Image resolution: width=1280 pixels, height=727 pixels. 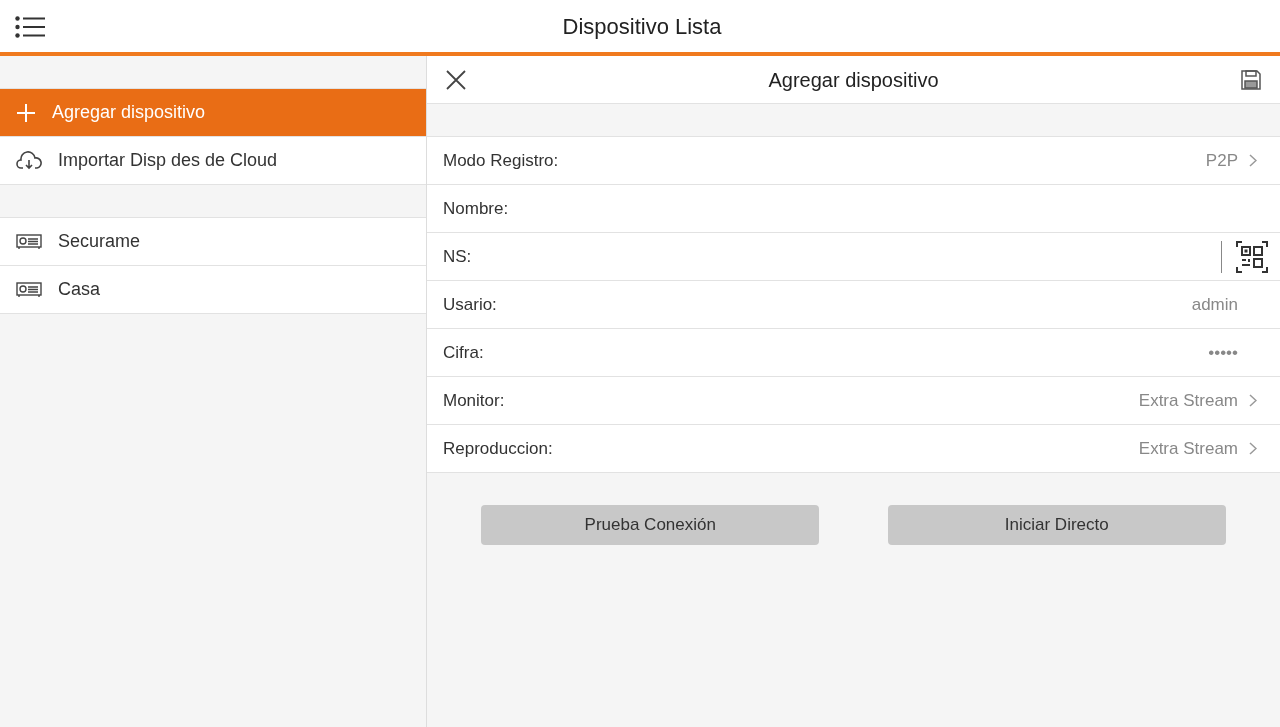 What do you see at coordinates (1223, 352) in the screenshot?
I see `field-value: •••••` at bounding box center [1223, 352].